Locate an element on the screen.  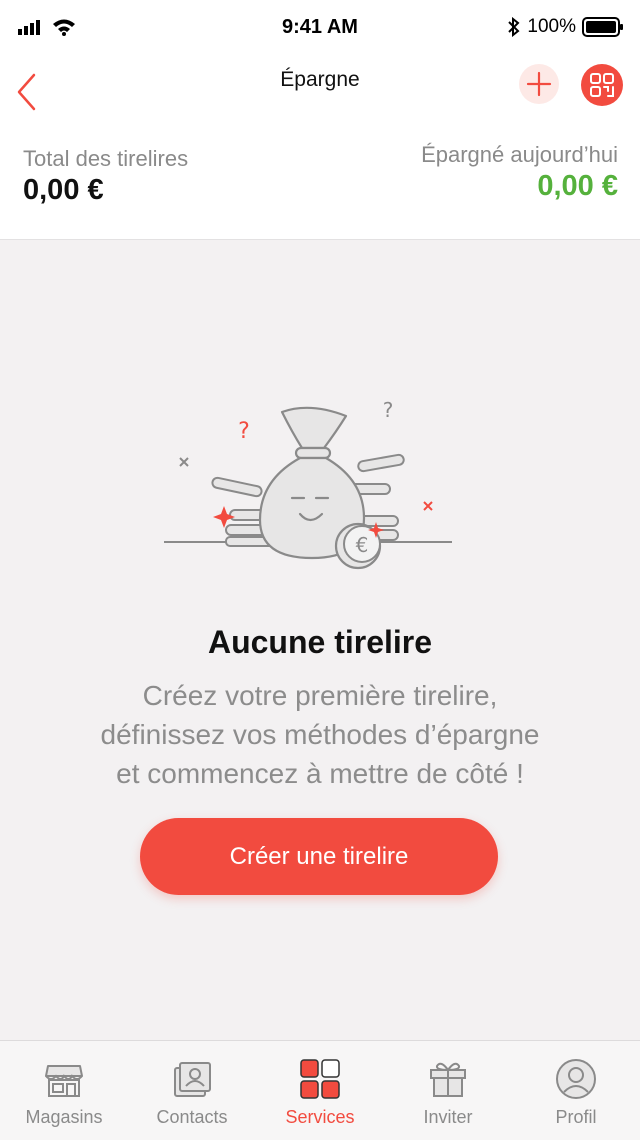
qr-code-icon is located at coordinates (602, 85).